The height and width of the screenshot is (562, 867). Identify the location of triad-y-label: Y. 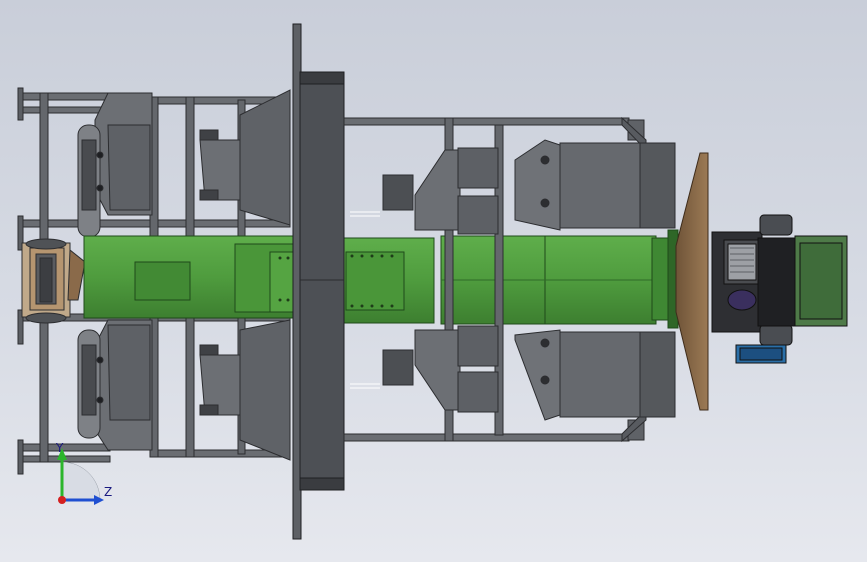
(59, 448).